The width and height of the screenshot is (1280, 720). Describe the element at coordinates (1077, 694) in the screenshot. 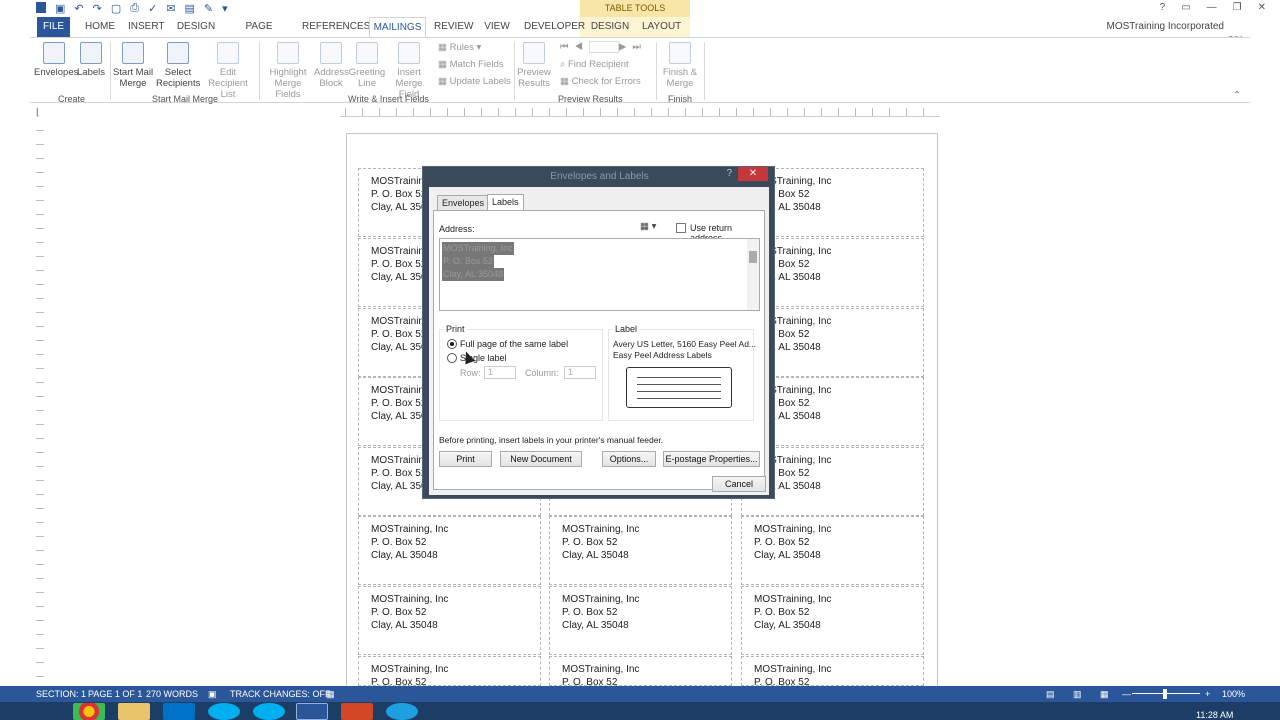

I see `print-layout-icon: ▥` at that location.